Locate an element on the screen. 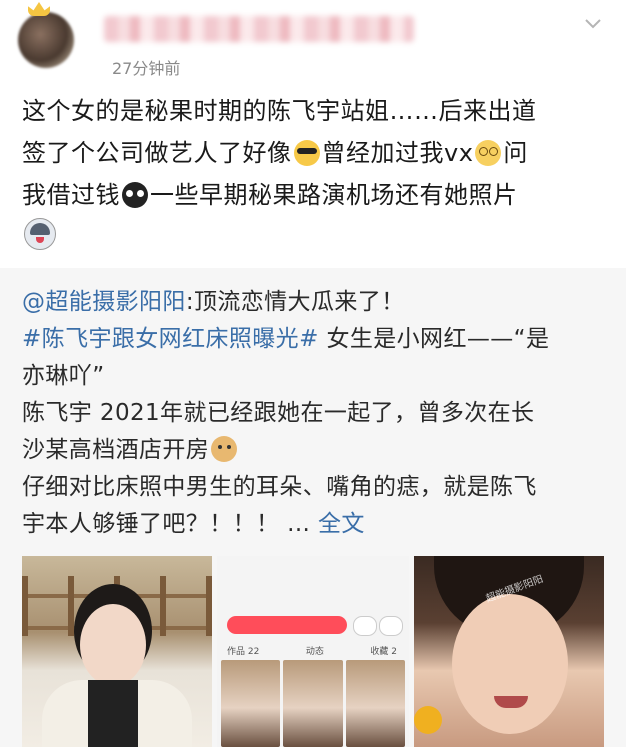  chevron-down-icon is located at coordinates (593, 24).